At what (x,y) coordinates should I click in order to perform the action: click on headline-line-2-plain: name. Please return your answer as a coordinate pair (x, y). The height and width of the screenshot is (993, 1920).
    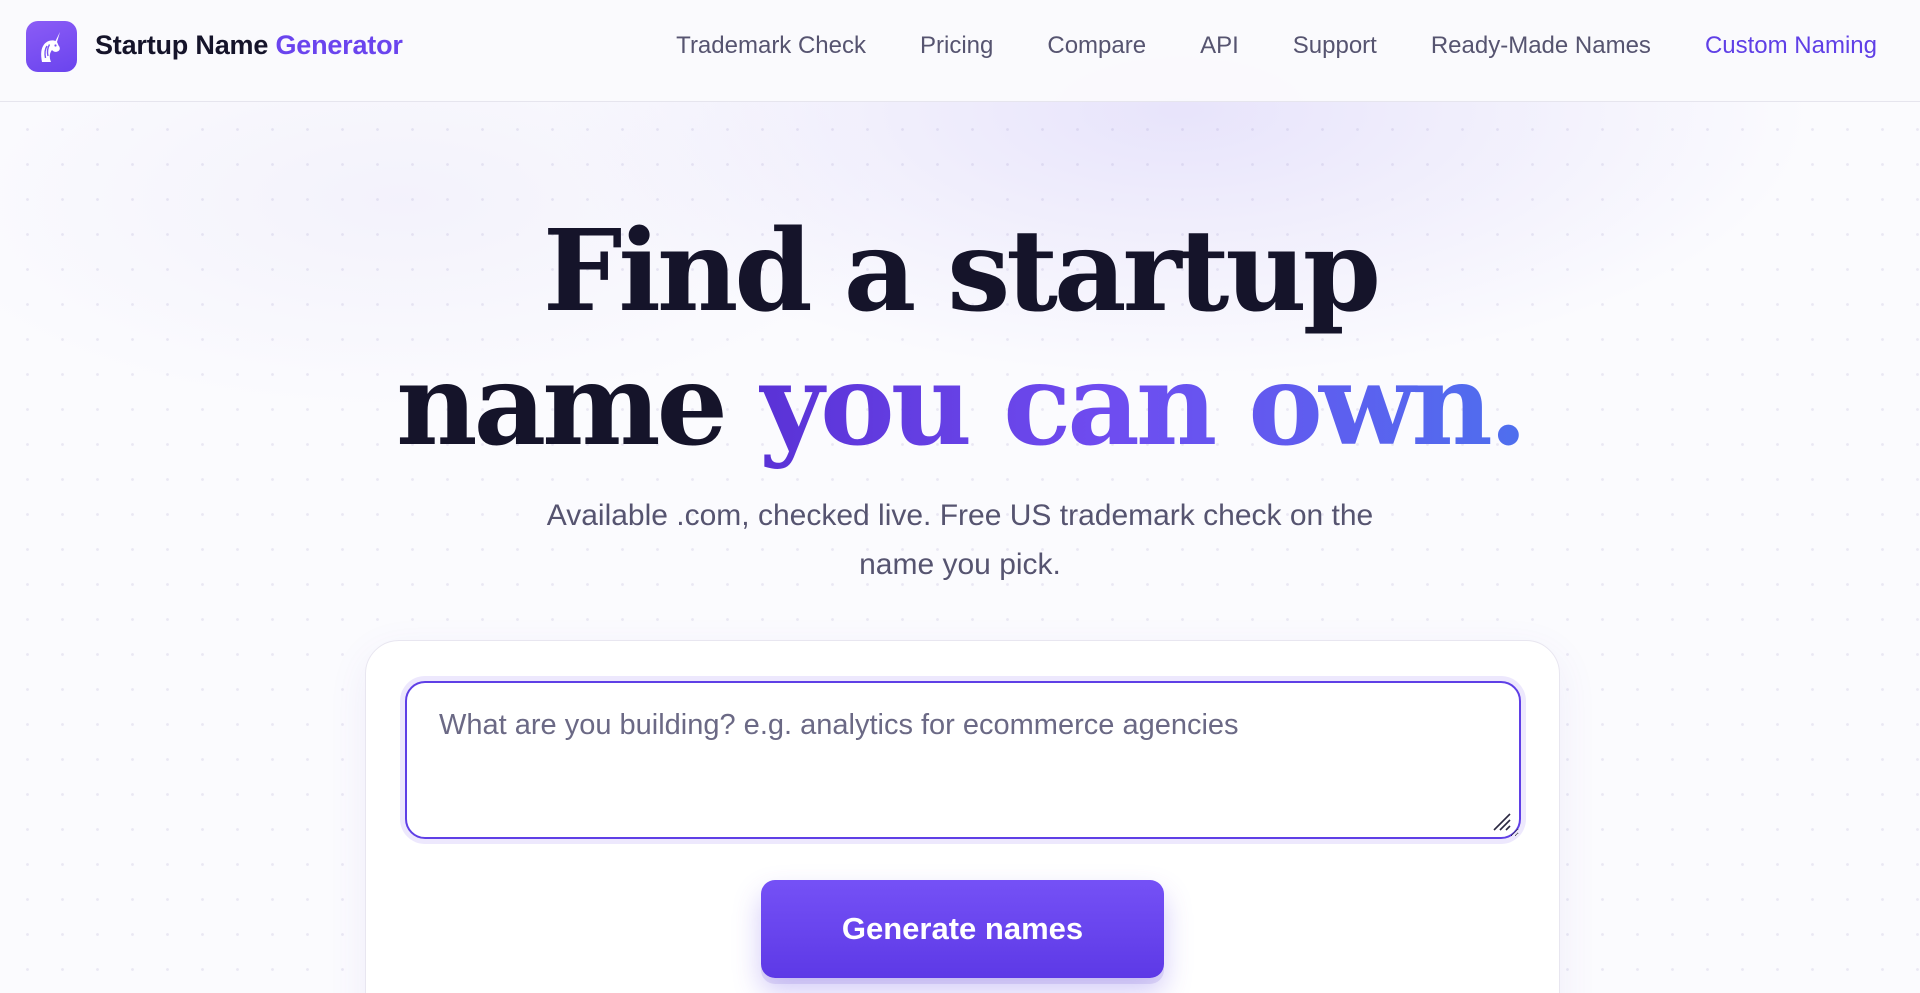
    Looking at the image, I should click on (562, 405).